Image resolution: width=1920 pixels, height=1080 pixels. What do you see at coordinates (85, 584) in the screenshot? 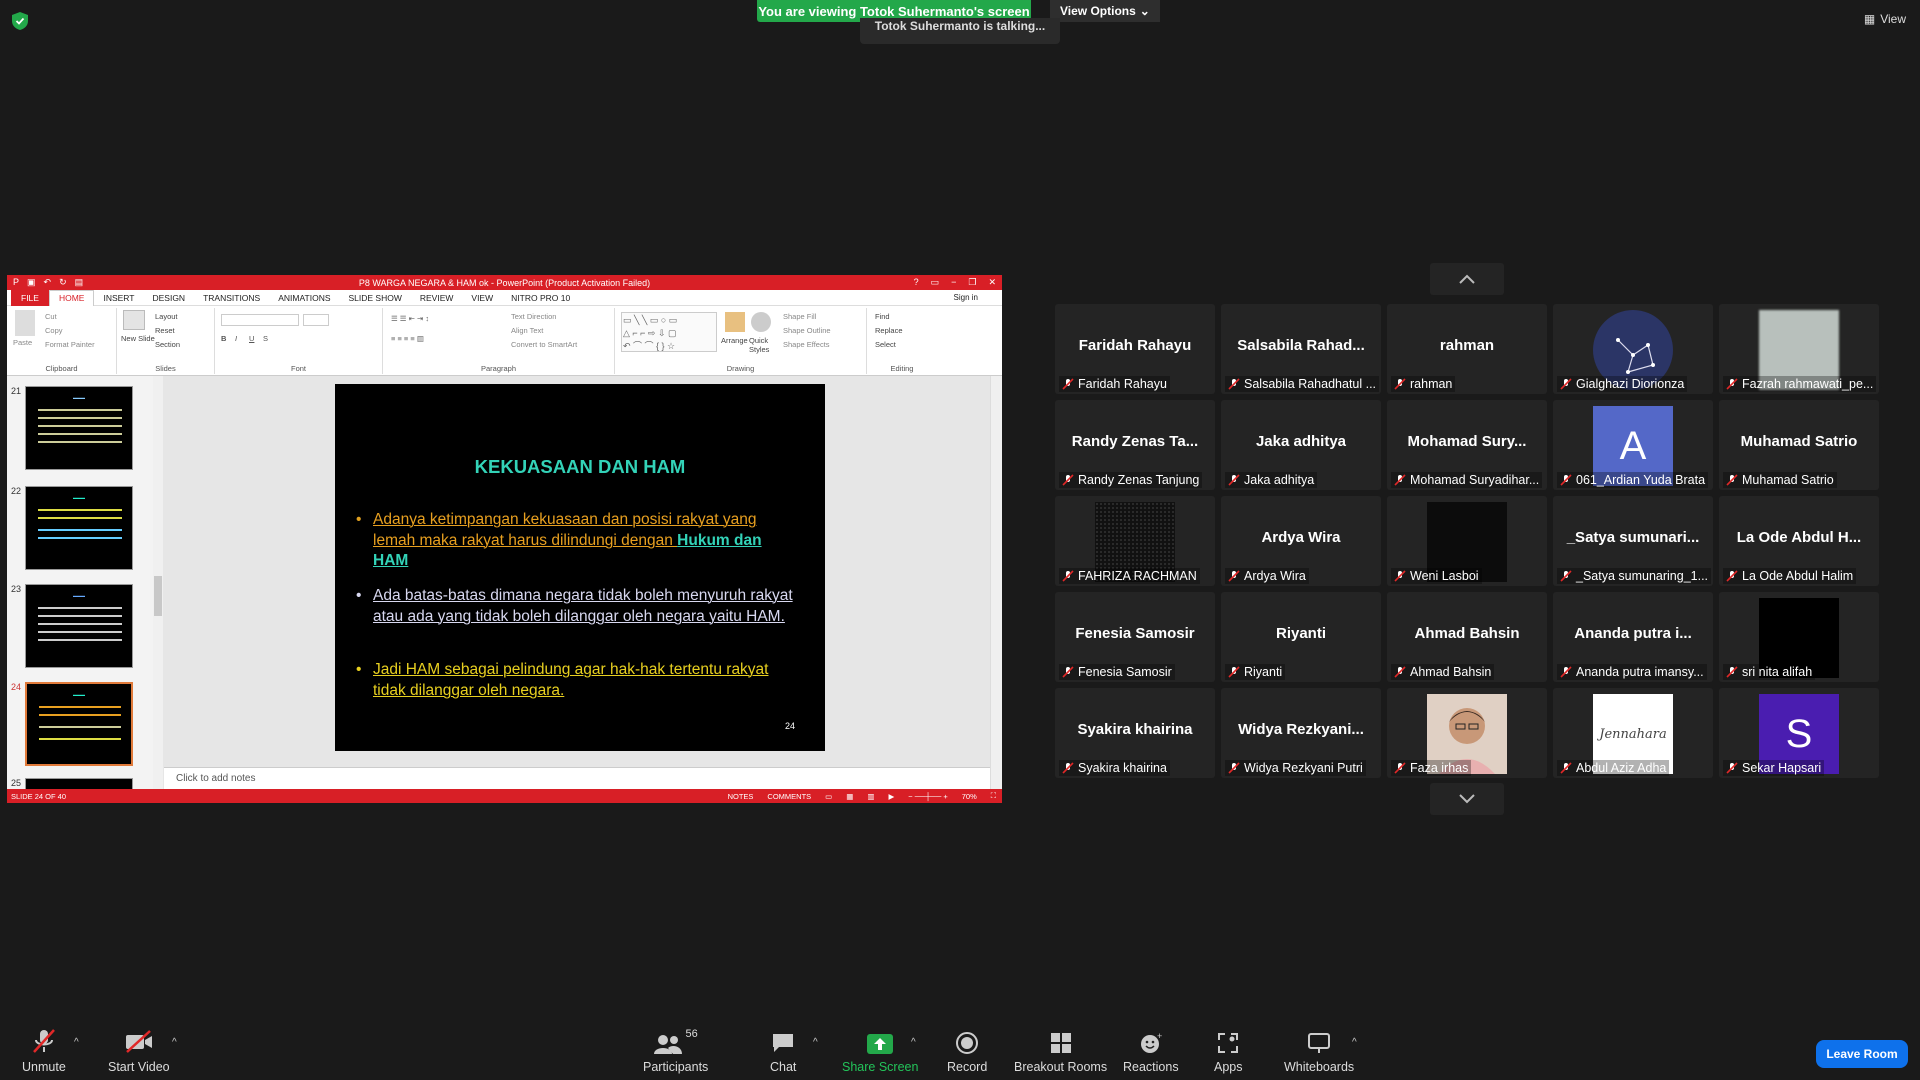
I see `slide-thumbnails-pane: 21 ▬▬▬ 22 ▬▬▬ 23 ▬▬▬ 24 ▬▬▬ 25` at bounding box center [85, 584].